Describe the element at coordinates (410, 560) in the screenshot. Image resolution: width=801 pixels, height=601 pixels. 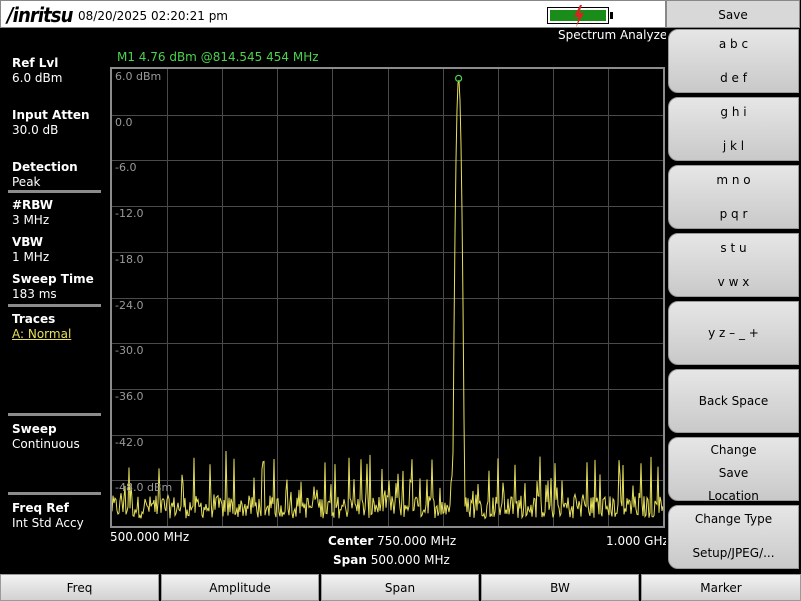
I see `span-value: 500.000 MHz` at that location.